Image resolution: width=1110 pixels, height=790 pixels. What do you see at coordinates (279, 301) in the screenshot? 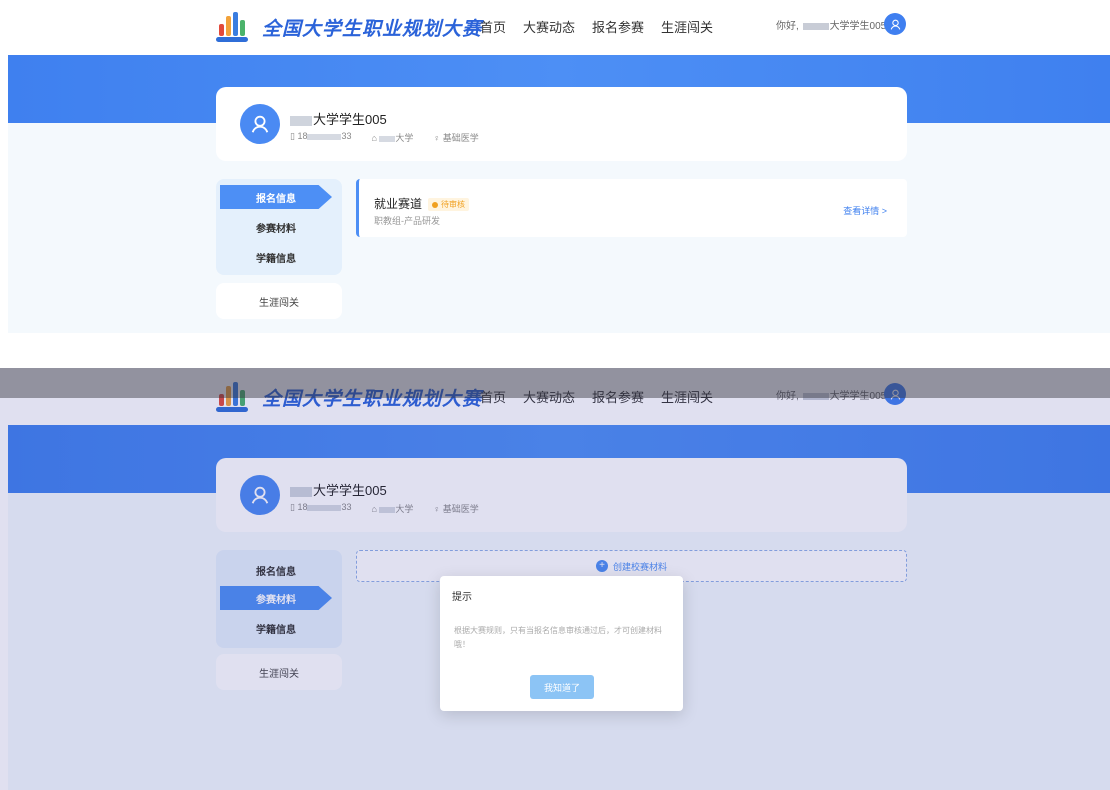
I see `menu-item-career: 生涯闯关` at bounding box center [279, 301].